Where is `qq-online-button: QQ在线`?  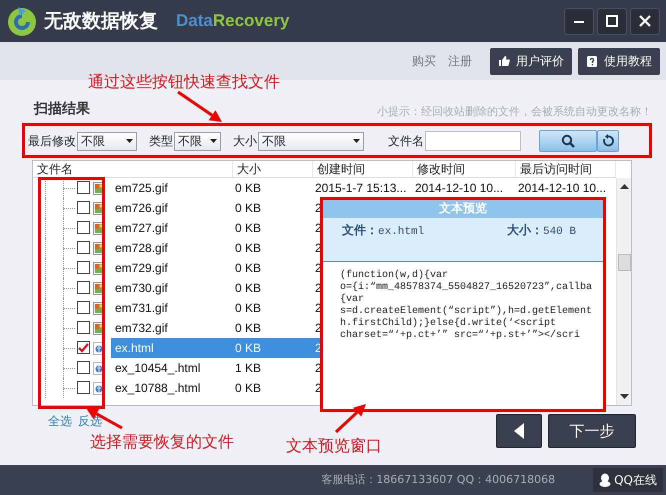 qq-online-button: QQ在线 is located at coordinates (628, 480).